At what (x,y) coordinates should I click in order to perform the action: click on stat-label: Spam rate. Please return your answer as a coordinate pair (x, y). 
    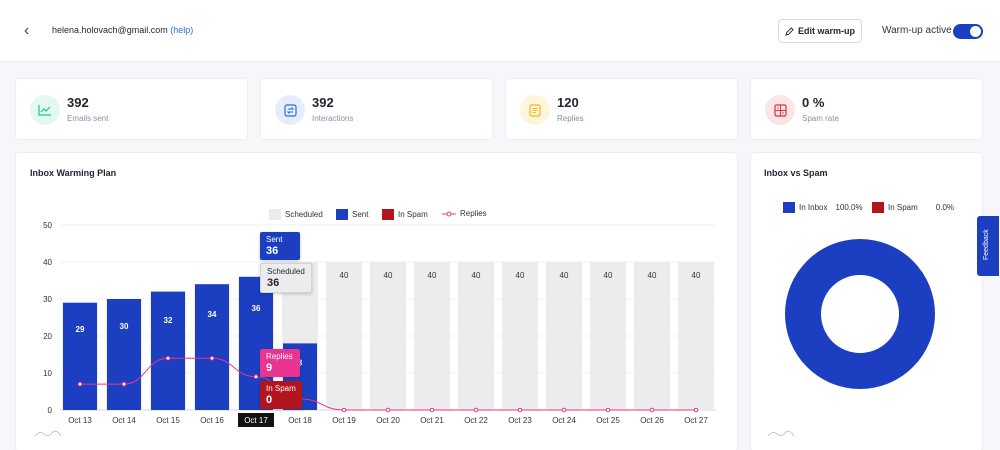
    Looking at the image, I should click on (820, 118).